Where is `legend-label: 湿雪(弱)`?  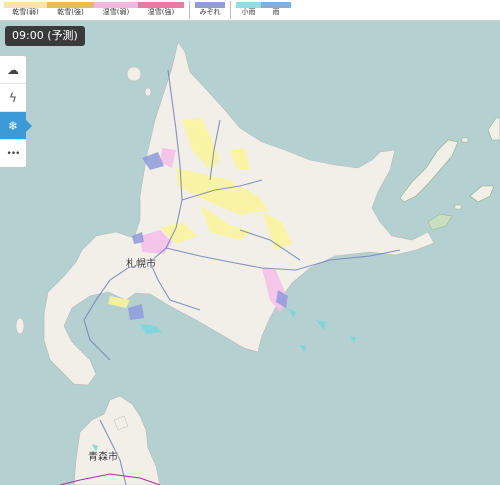
legend-label: 湿雪(弱) is located at coordinates (116, 12).